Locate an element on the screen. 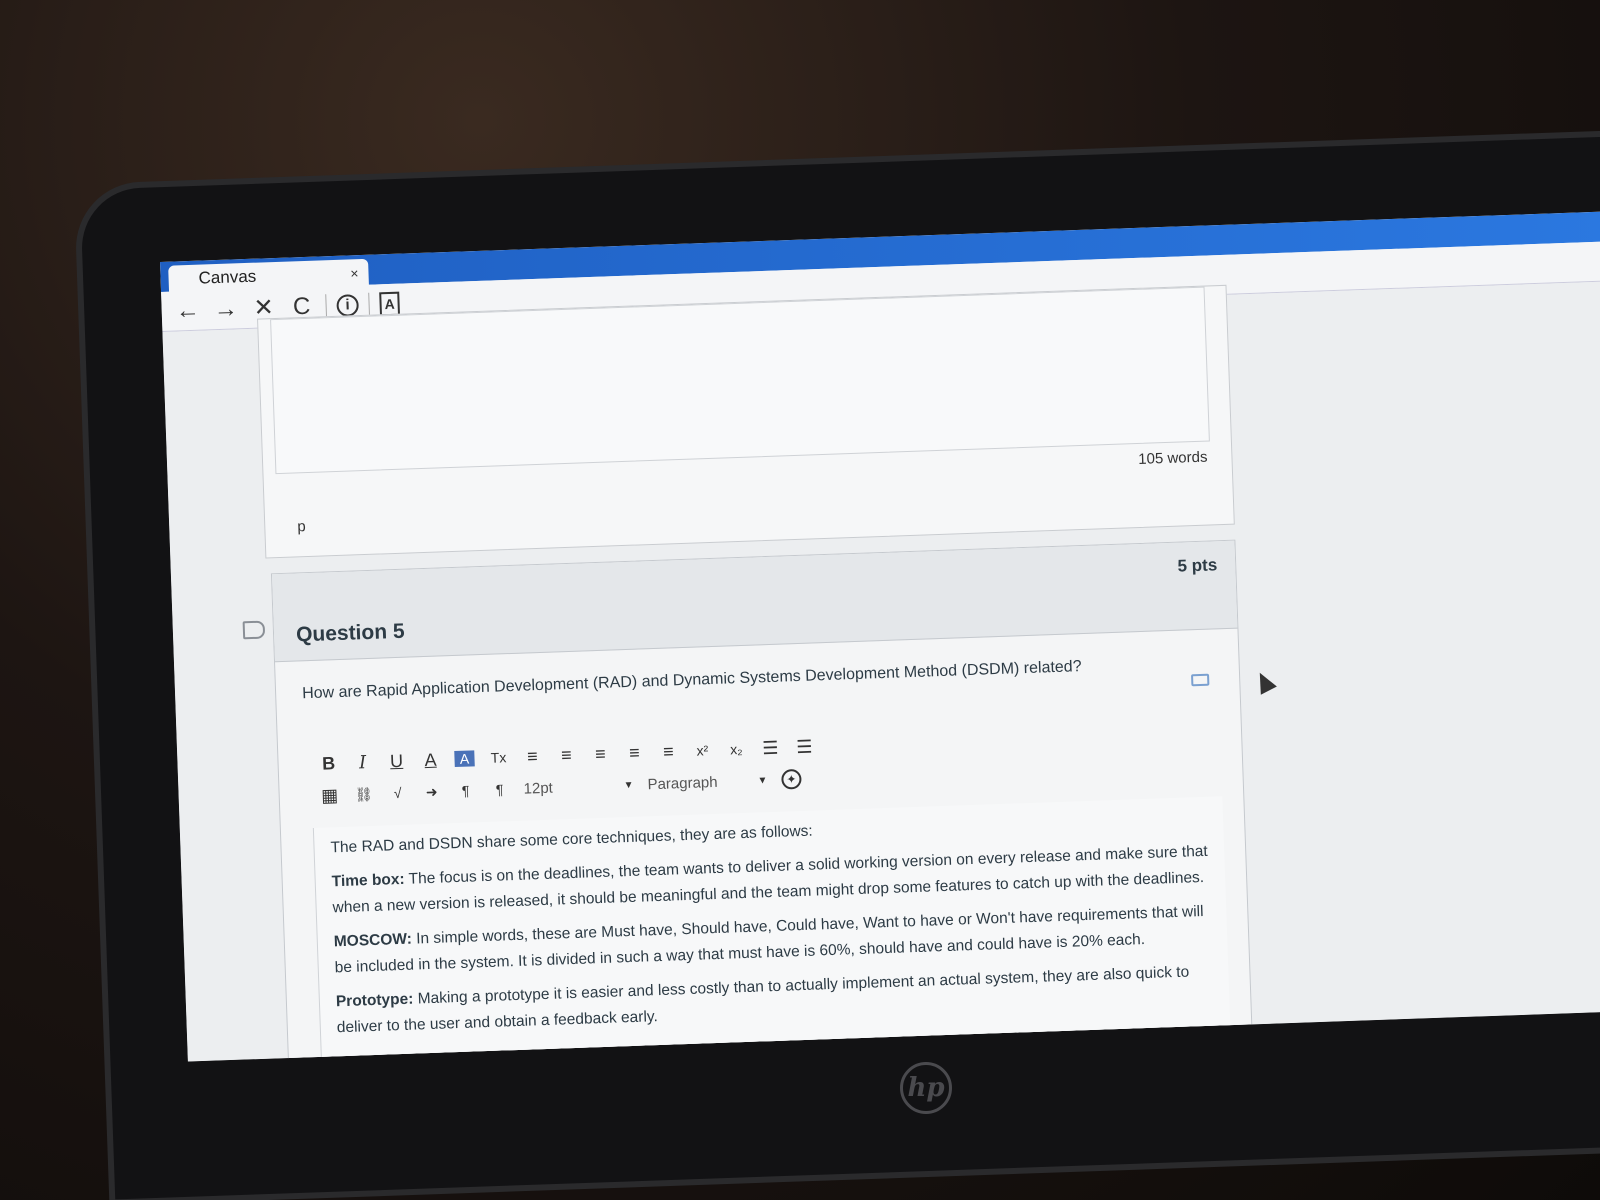 This screenshot has height=1200, width=1600. previous-question-panel: 105 words p is located at coordinates (746, 421).